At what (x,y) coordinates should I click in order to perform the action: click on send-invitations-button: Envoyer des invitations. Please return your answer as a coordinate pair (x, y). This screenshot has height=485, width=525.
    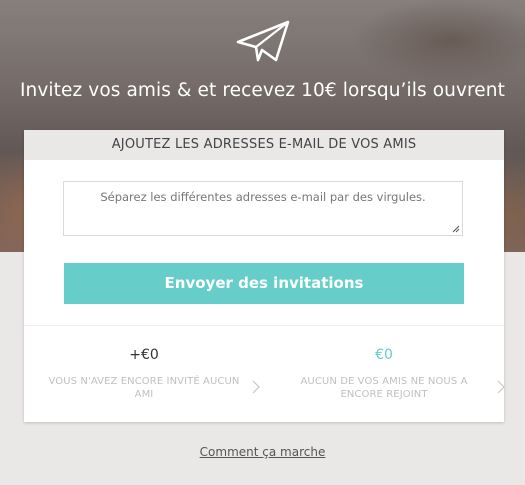
    Looking at the image, I should click on (264, 283).